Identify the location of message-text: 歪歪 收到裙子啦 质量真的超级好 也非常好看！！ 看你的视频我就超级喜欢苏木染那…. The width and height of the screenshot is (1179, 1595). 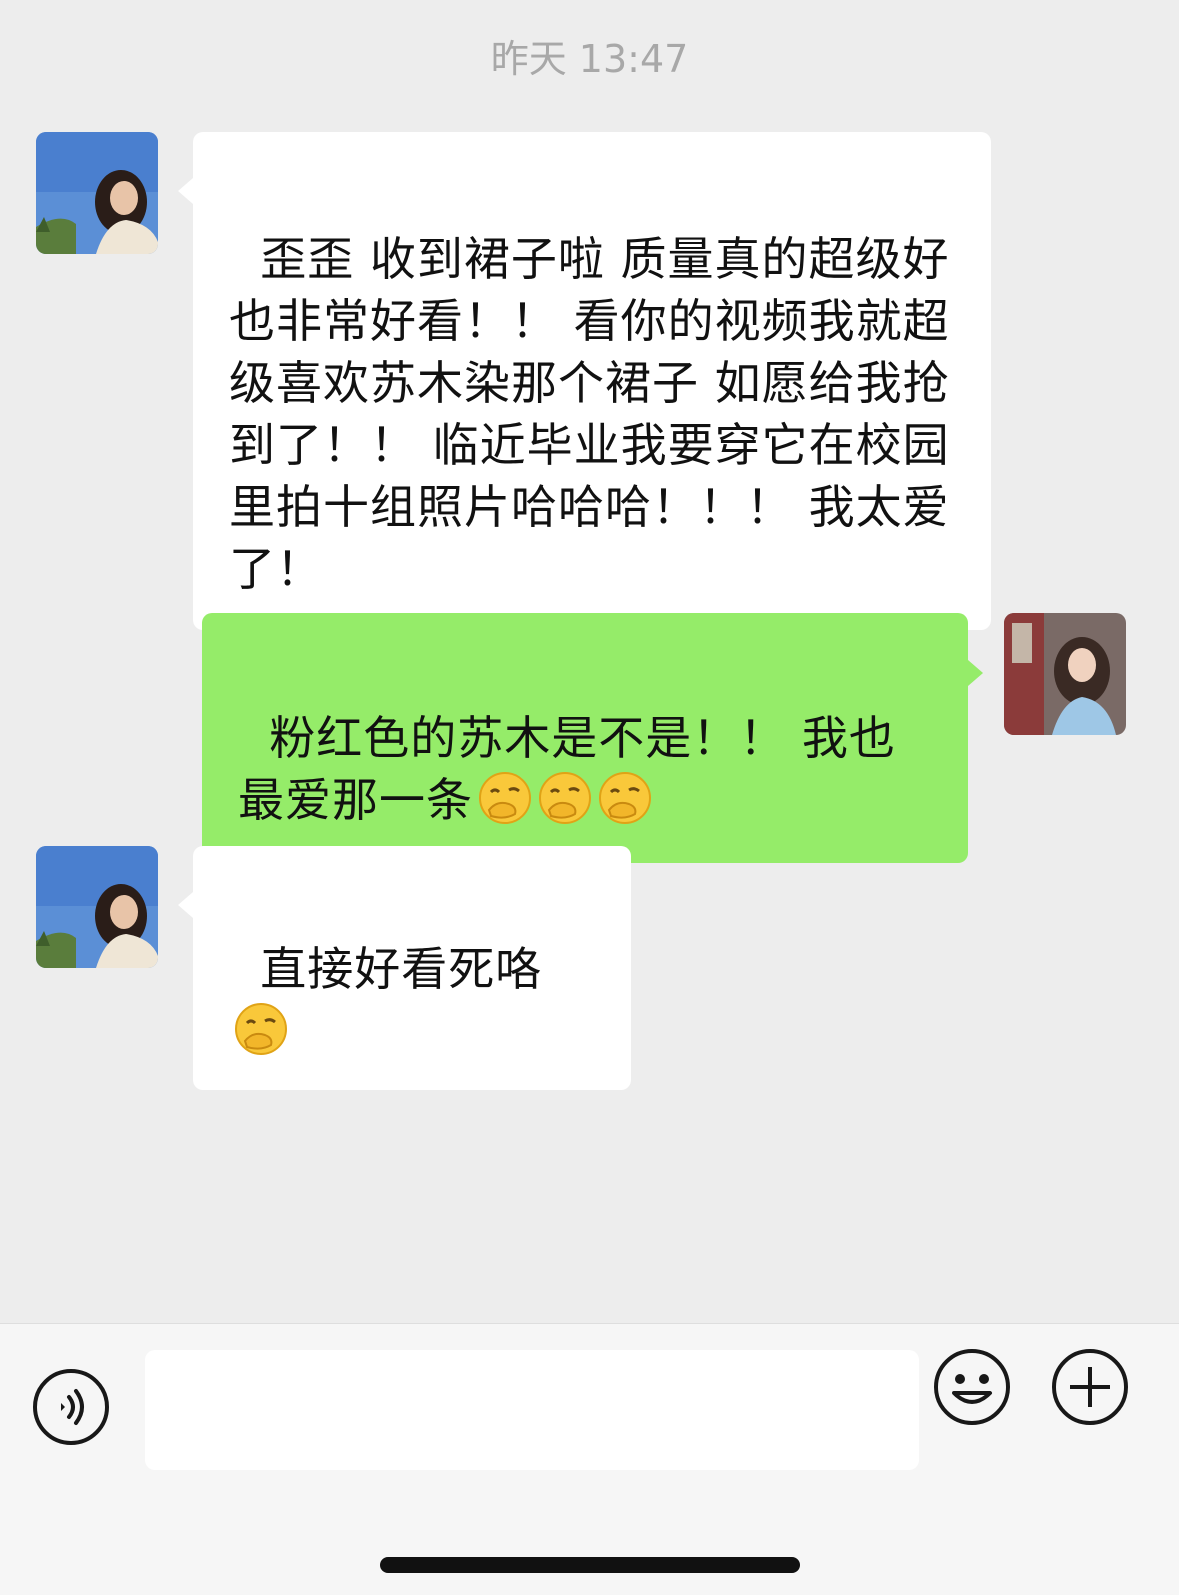
(597, 414).